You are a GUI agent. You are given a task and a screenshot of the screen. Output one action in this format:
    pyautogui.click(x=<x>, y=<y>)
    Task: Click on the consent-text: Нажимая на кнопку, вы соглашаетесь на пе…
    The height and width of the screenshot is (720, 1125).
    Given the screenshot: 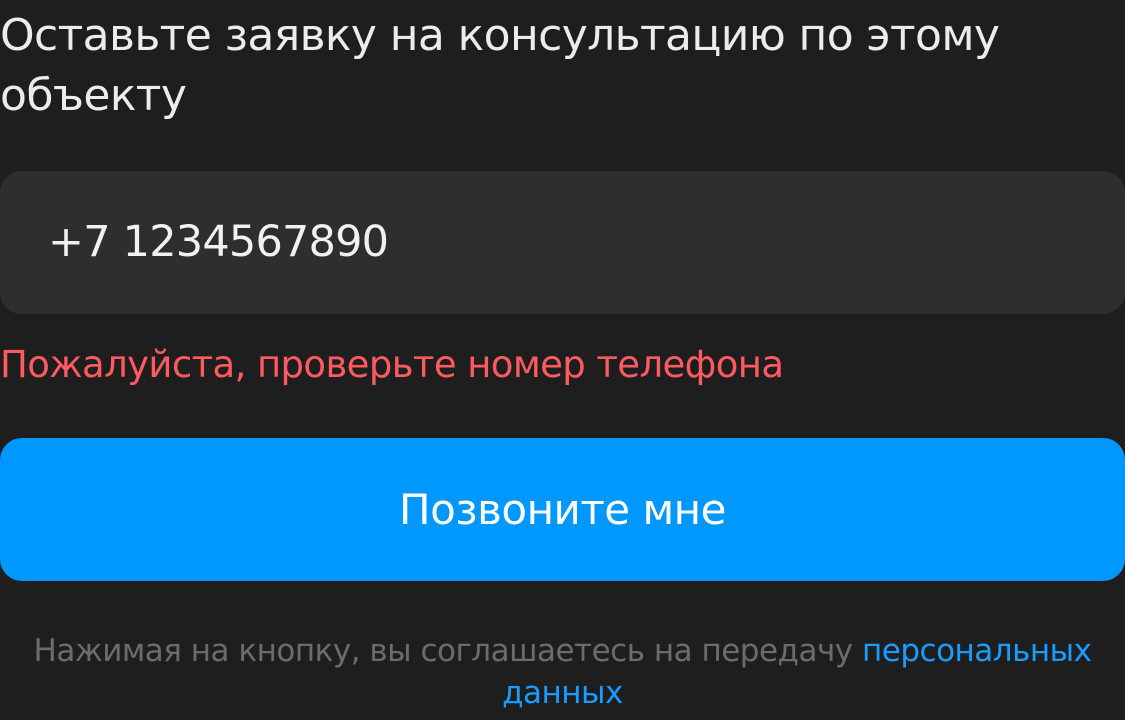 What is the action you would take?
    pyautogui.click(x=448, y=651)
    